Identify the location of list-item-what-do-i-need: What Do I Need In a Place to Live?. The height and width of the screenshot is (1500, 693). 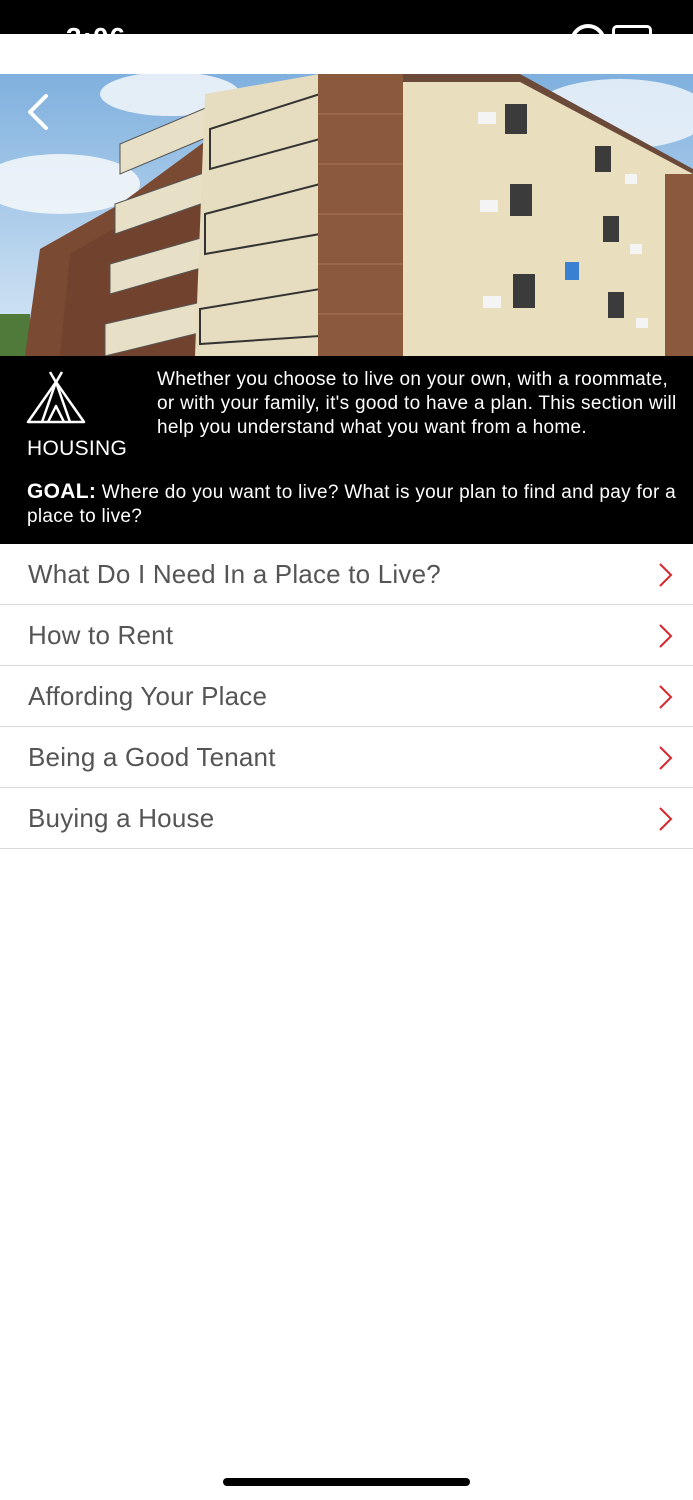
(346, 574).